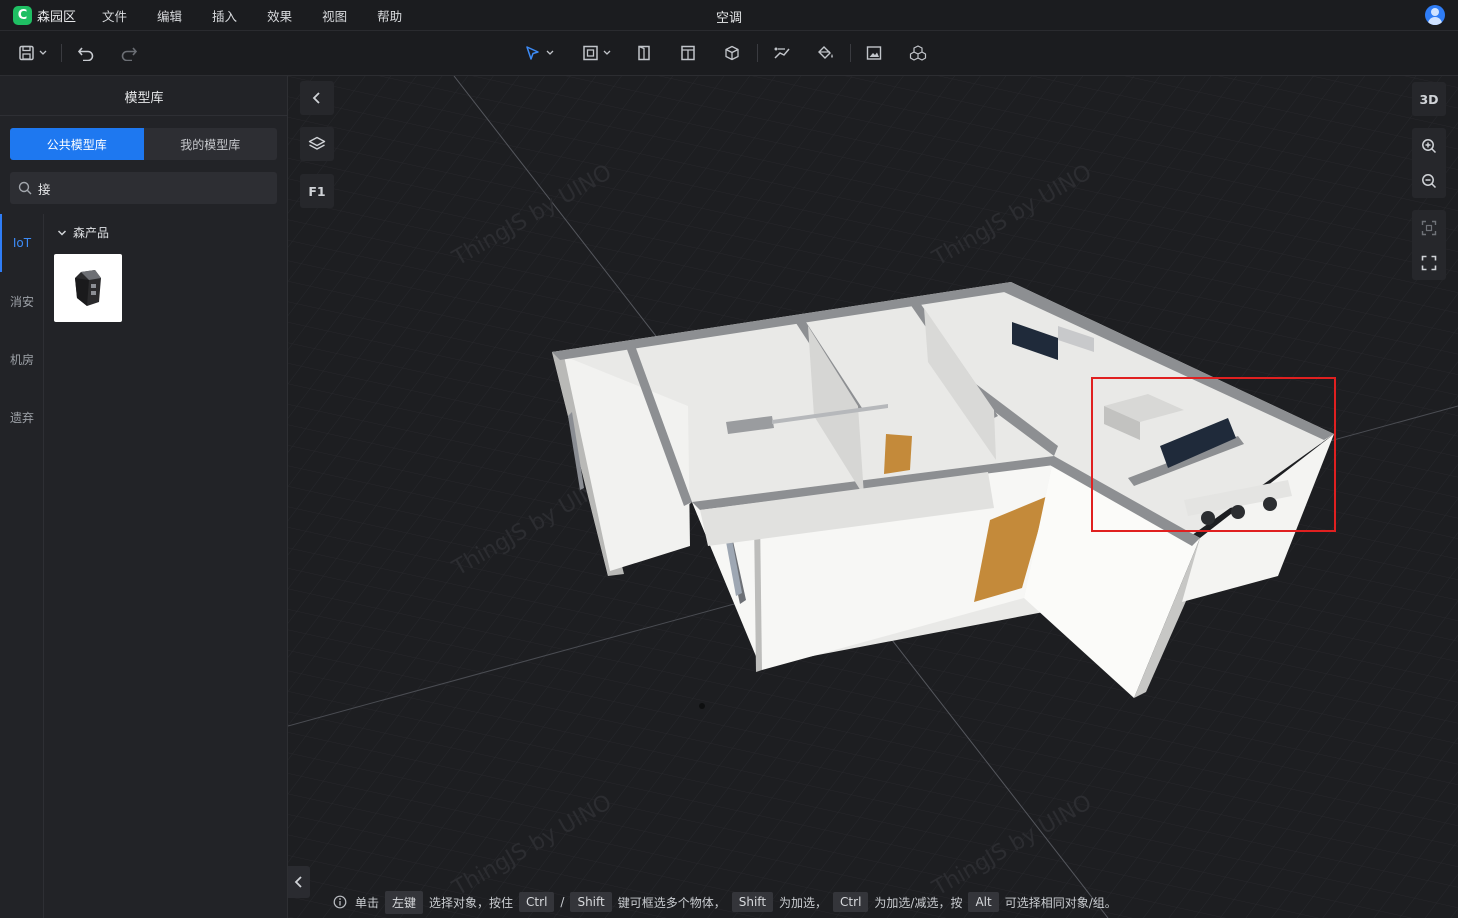  I want to click on save-button, so click(33, 53).